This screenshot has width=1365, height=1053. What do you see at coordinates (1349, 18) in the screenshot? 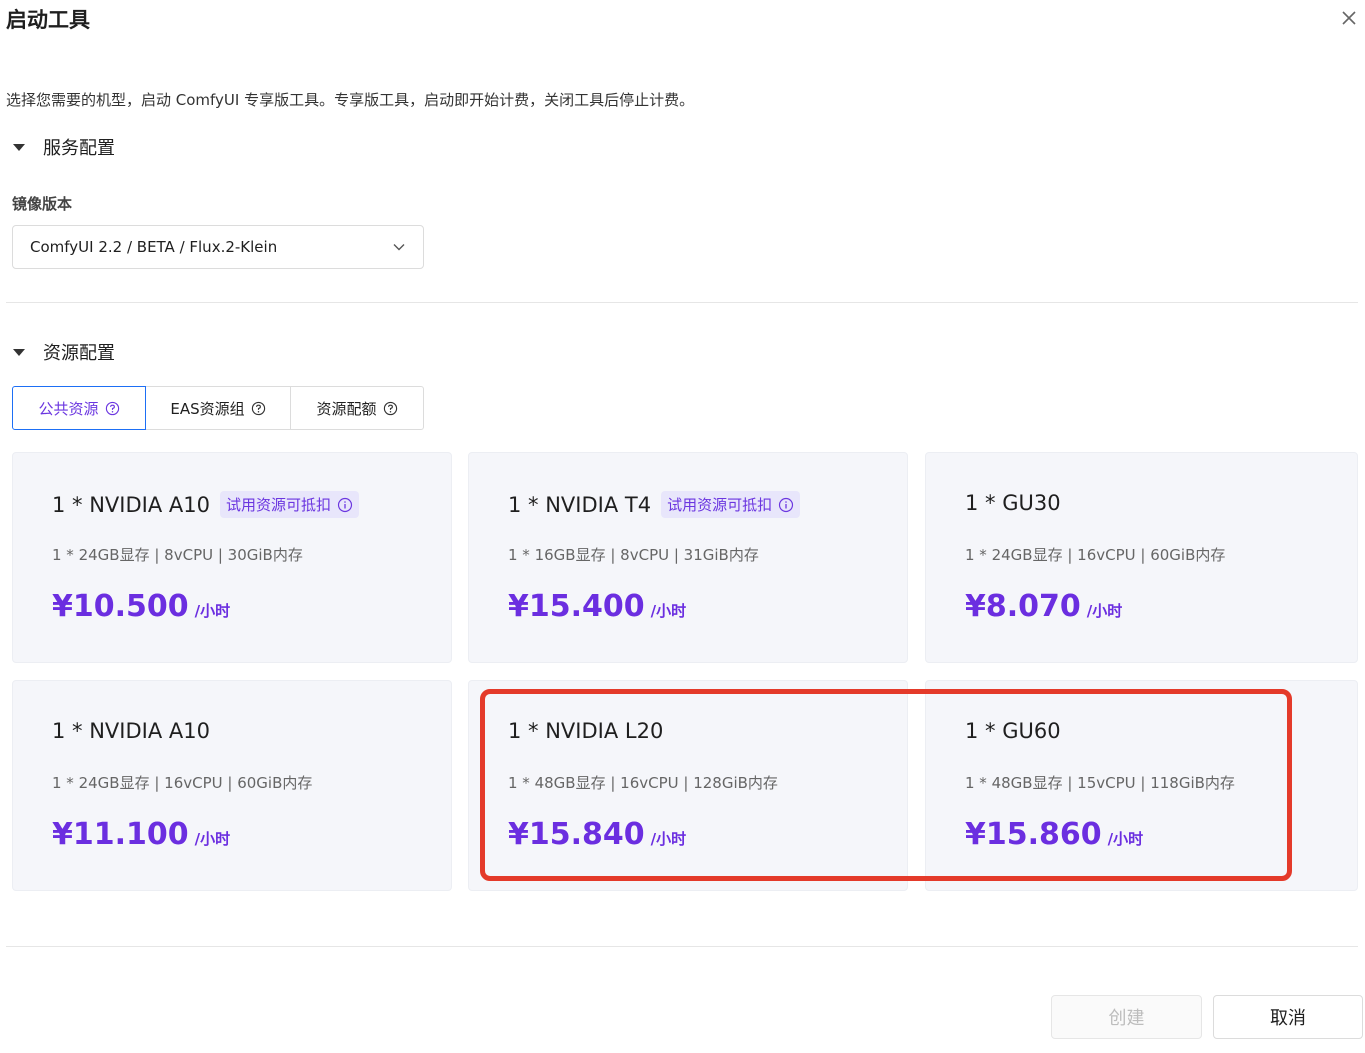
I see `close-icon` at bounding box center [1349, 18].